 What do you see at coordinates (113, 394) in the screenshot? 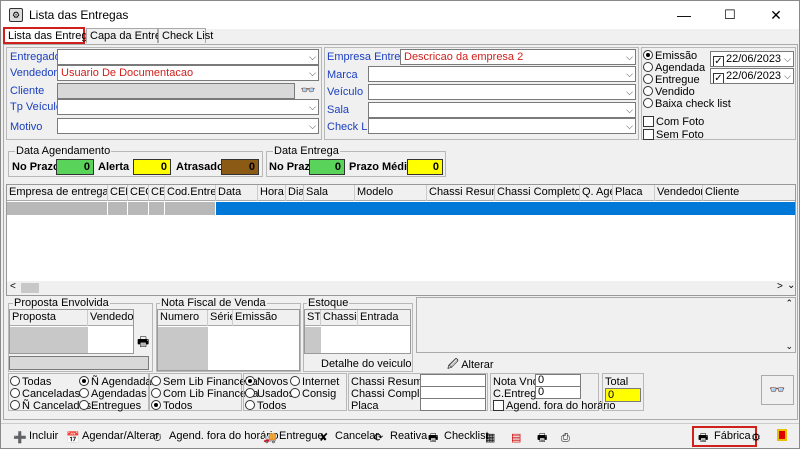
I see `radio-agendadas: Agendadas` at bounding box center [113, 394].